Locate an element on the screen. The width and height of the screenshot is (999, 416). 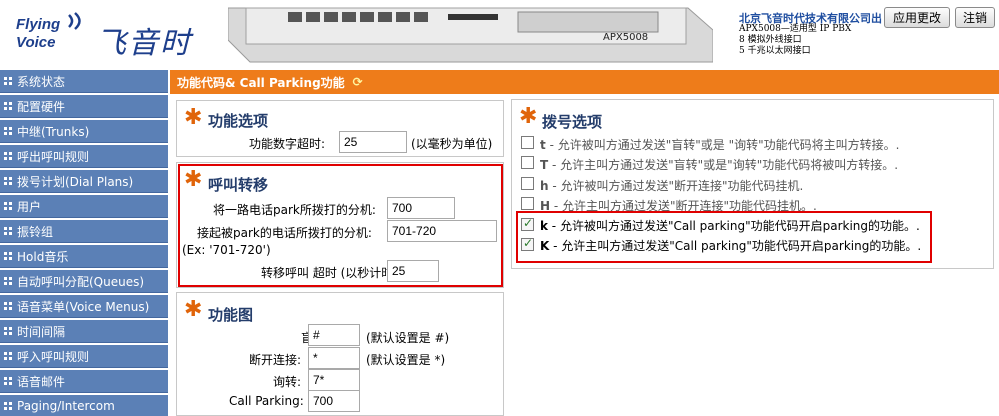
sidebar-item-label: 时间间隔 is located at coordinates (41, 331).